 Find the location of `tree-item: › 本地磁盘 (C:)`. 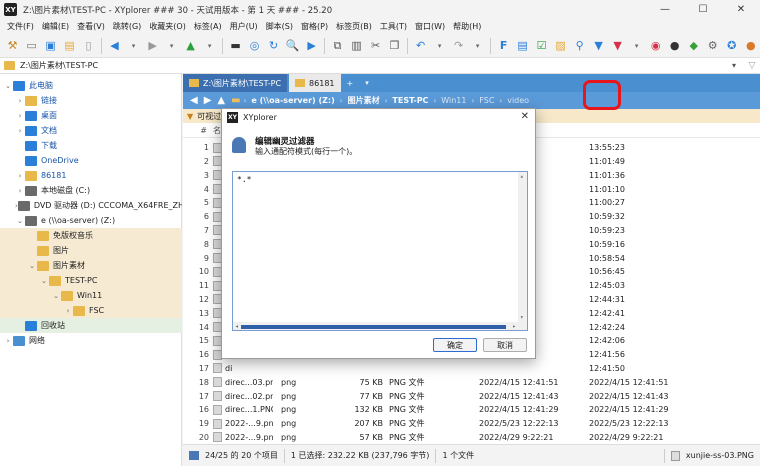

tree-item: › 本地磁盘 (C:) is located at coordinates (91, 190).